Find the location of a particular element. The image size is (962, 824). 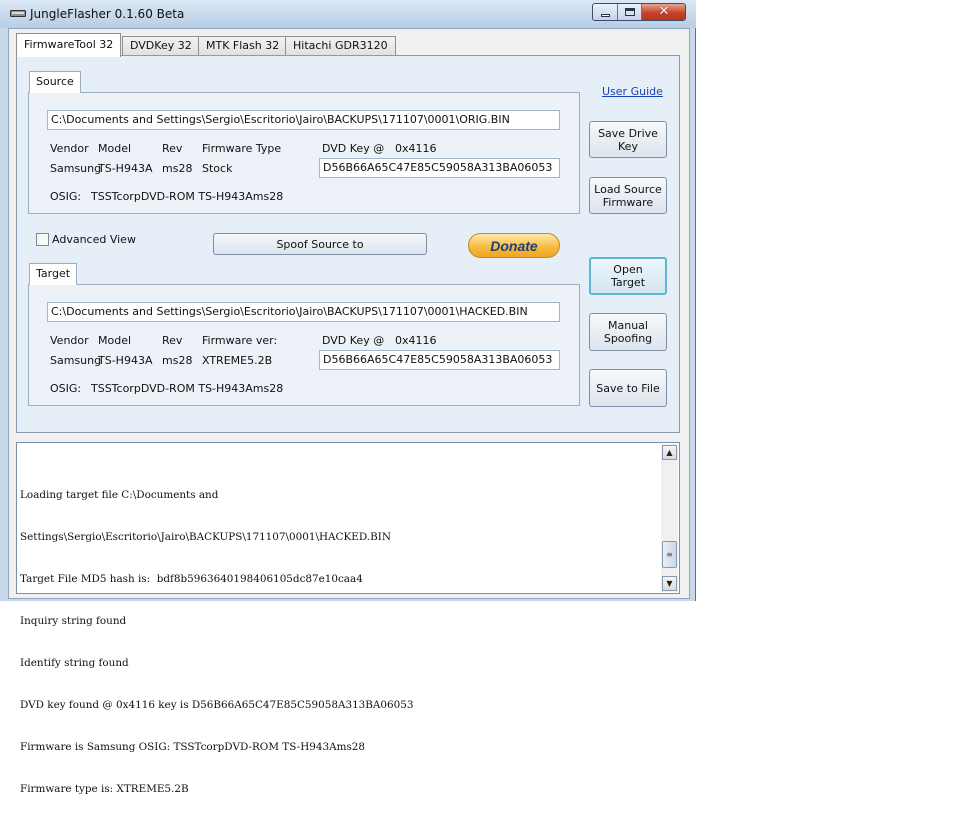

close-icon: ✕ is located at coordinates (664, 11).